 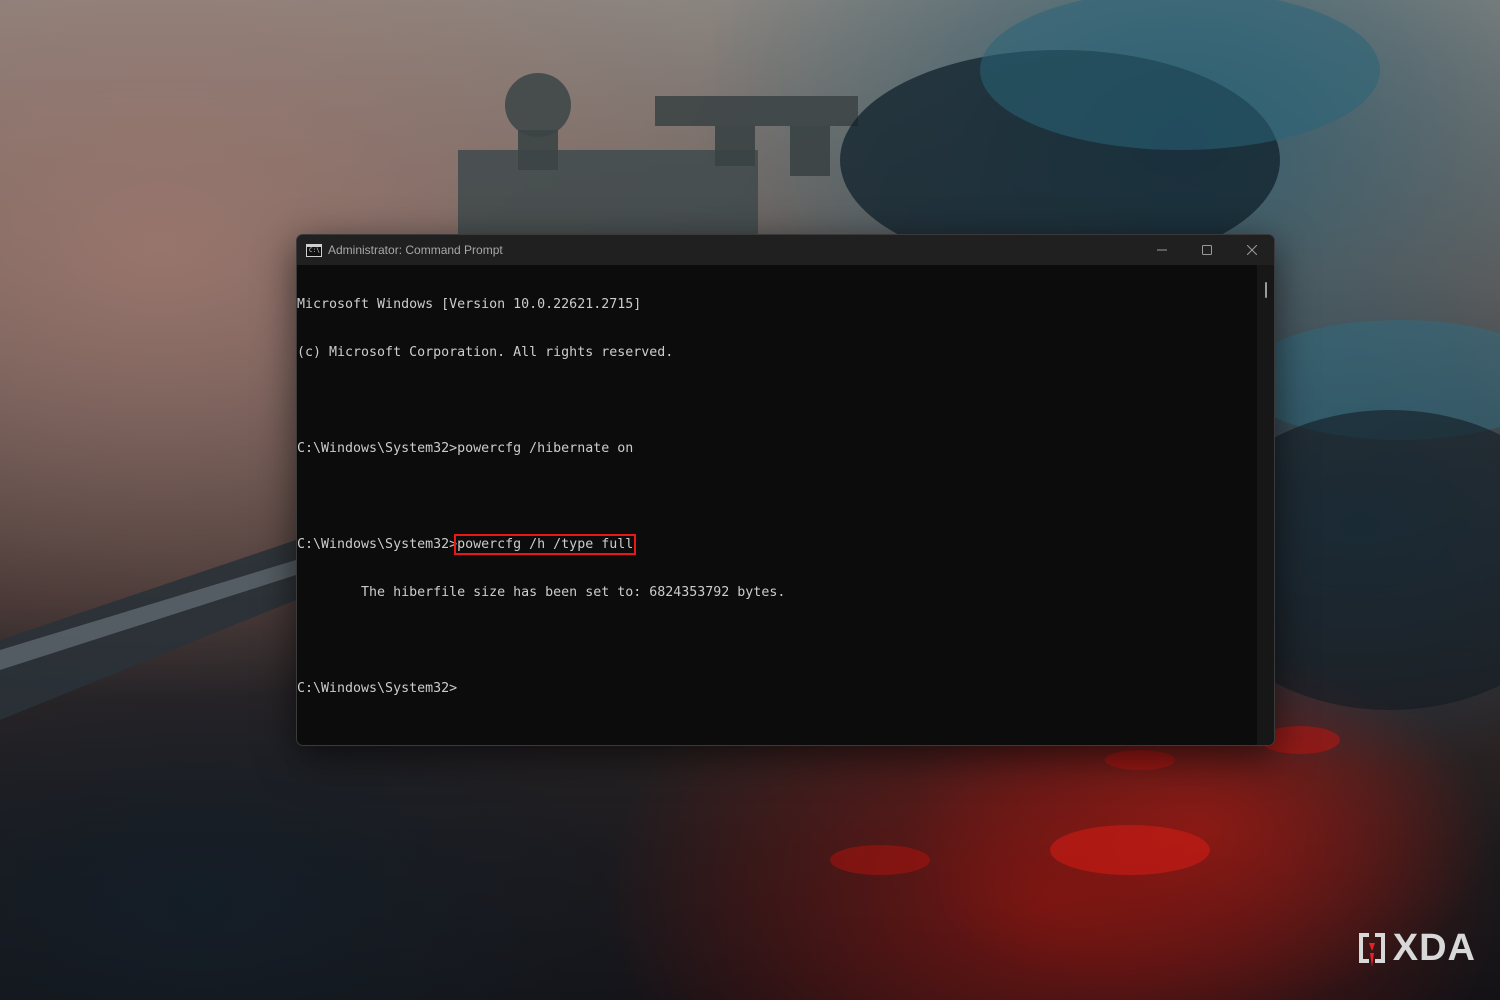 I want to click on highlighted-command: powercfg /h /type full, so click(x=545, y=544).